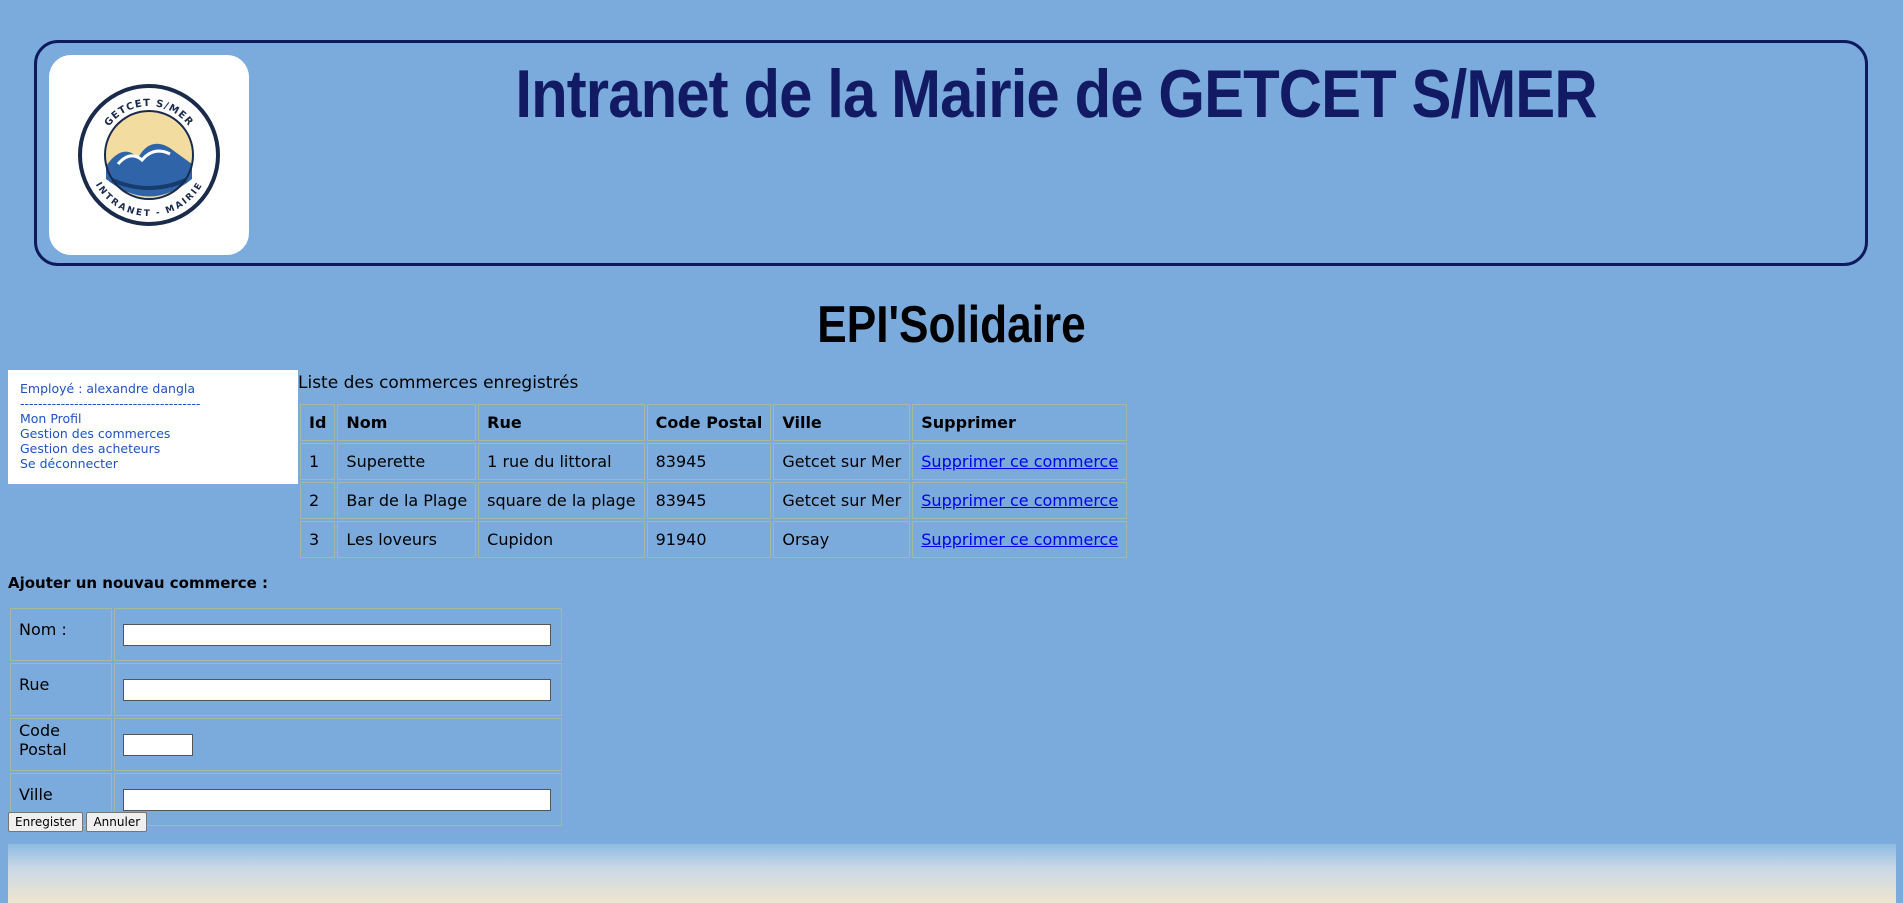  I want to click on cell-id: 1, so click(318, 461).